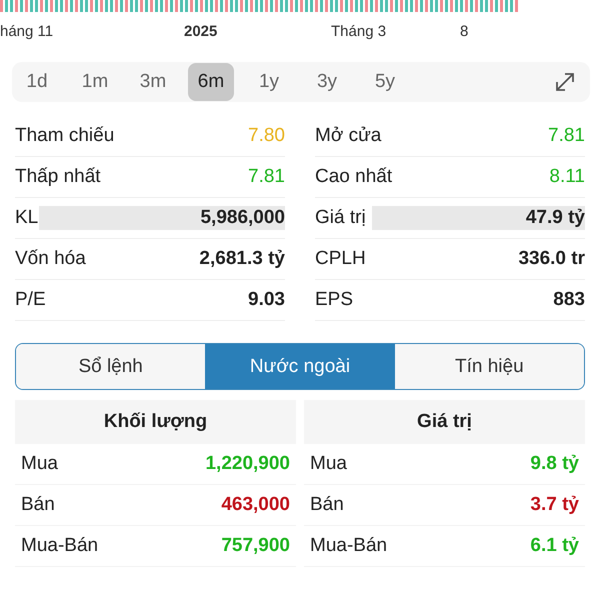  What do you see at coordinates (27, 31) in the screenshot?
I see `axis-label: háng 11` at bounding box center [27, 31].